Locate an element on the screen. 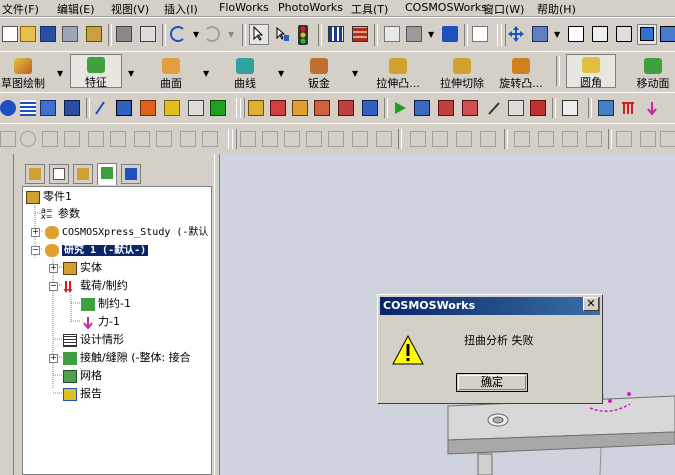 This screenshot has height=475, width=675. run-icon is located at coordinates (148, 108).